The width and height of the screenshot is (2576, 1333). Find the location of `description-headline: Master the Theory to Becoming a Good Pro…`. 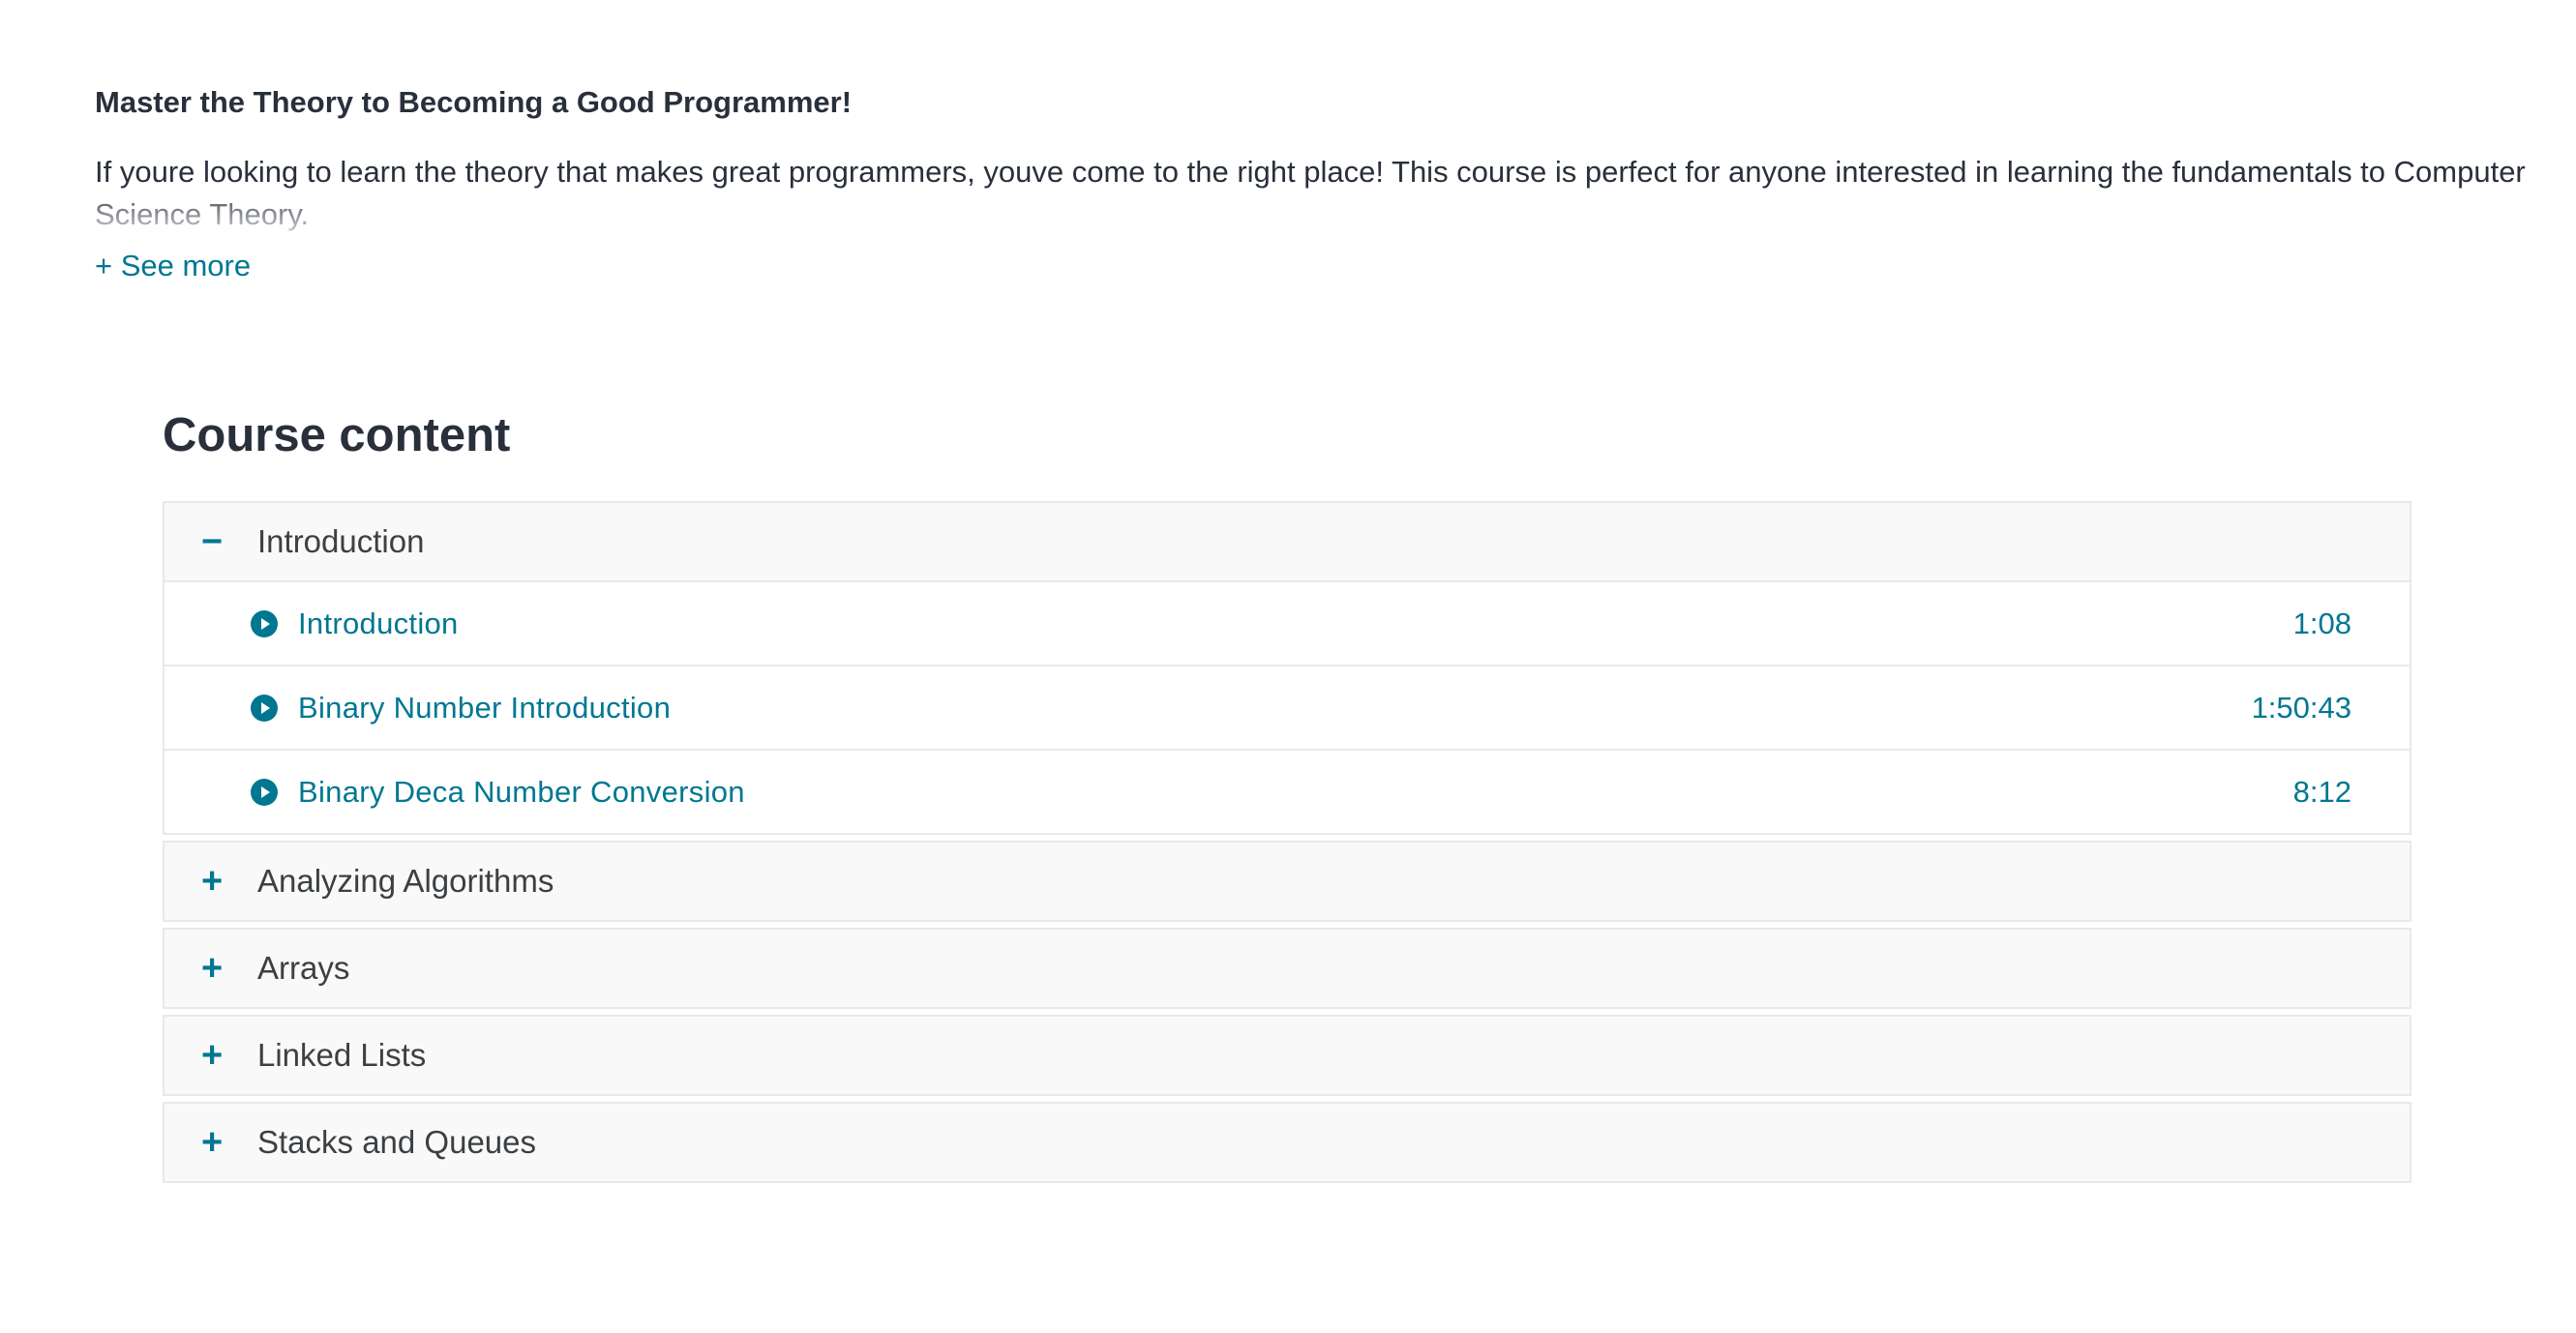

description-headline: Master the Theory to Becoming a Good Pro… is located at coordinates (474, 102).